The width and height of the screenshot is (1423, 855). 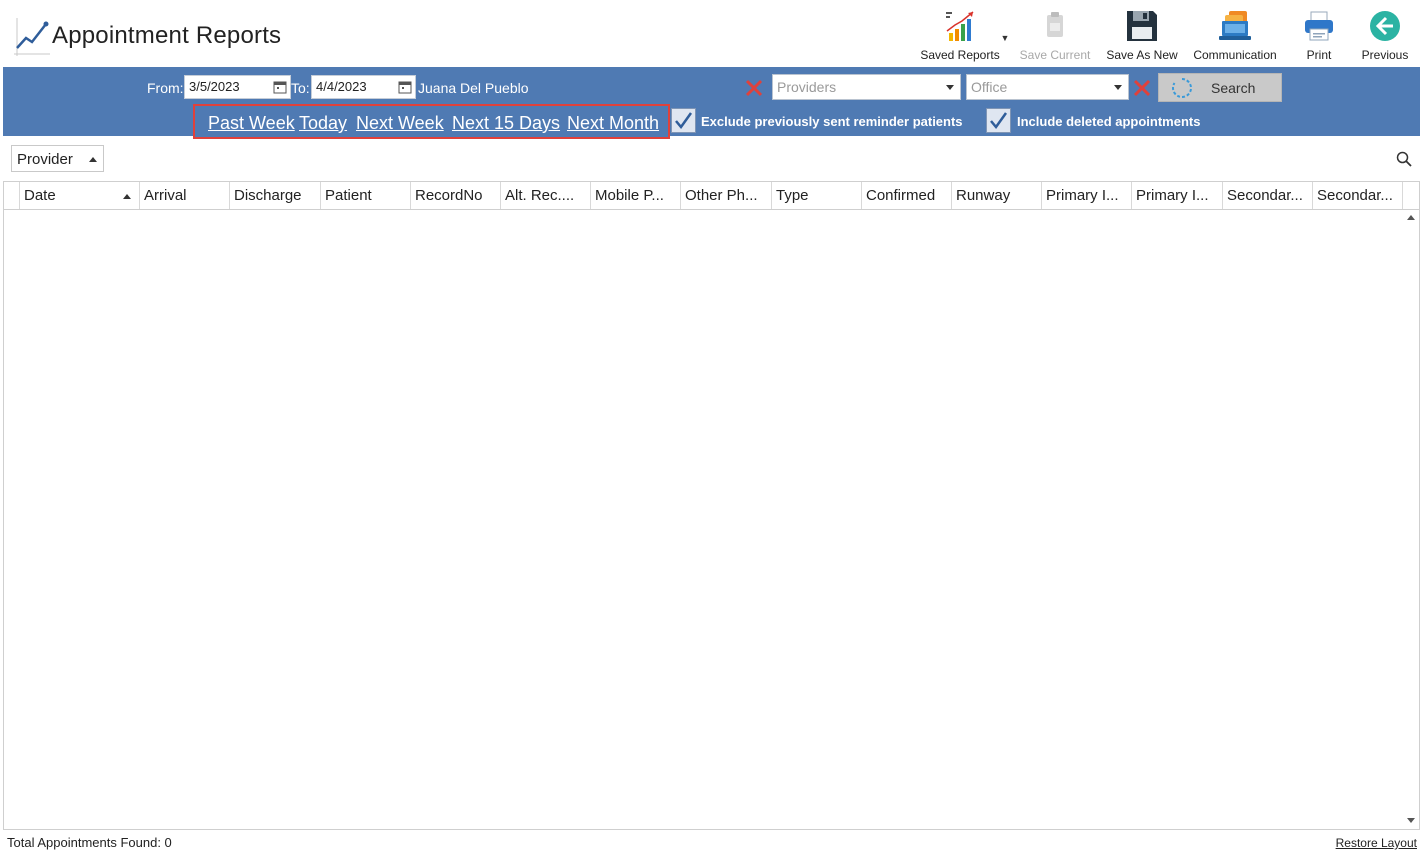 I want to click on include-deleted-checkbox, so click(x=998, y=120).